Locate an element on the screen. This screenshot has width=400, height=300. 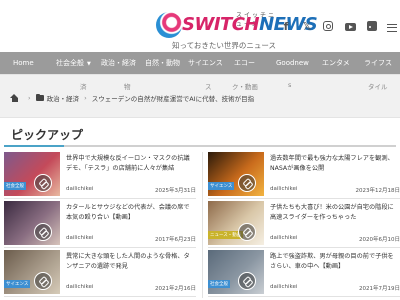
article-date: 2020年6月10日 is located at coordinates (379, 240).